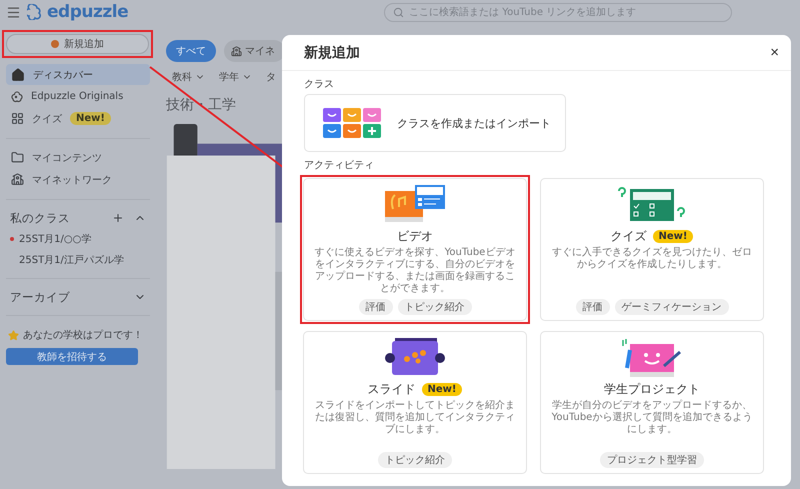 The height and width of the screenshot is (489, 800). What do you see at coordinates (17, 96) in the screenshot?
I see `puzzle-icon` at bounding box center [17, 96].